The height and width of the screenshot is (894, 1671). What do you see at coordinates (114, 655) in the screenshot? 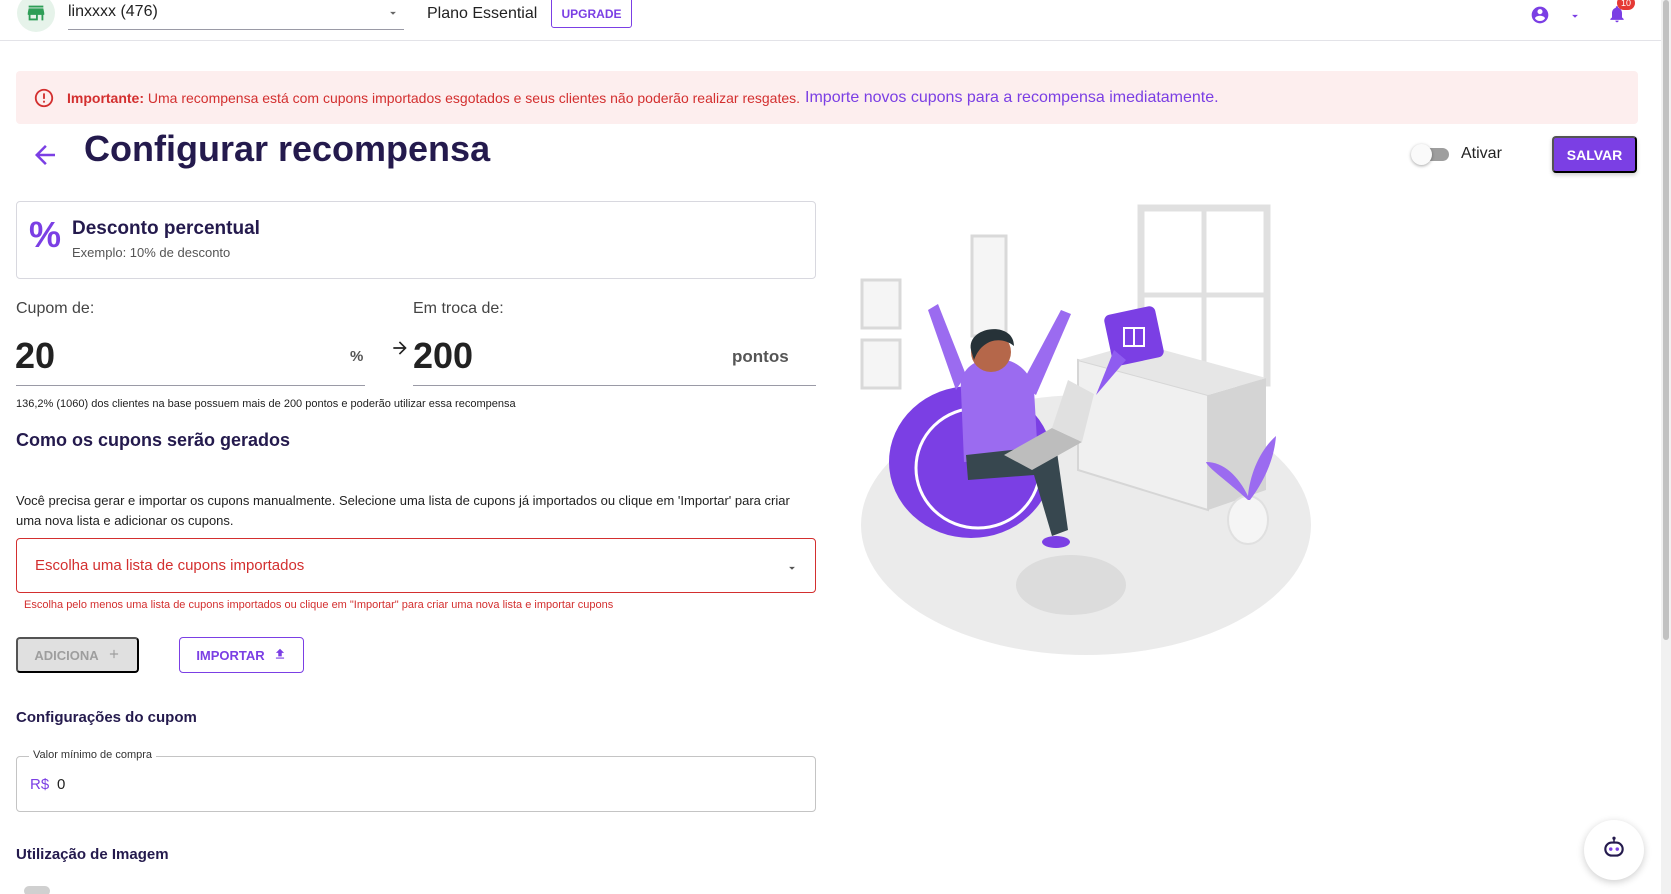
I see `plus-icon` at bounding box center [114, 655].